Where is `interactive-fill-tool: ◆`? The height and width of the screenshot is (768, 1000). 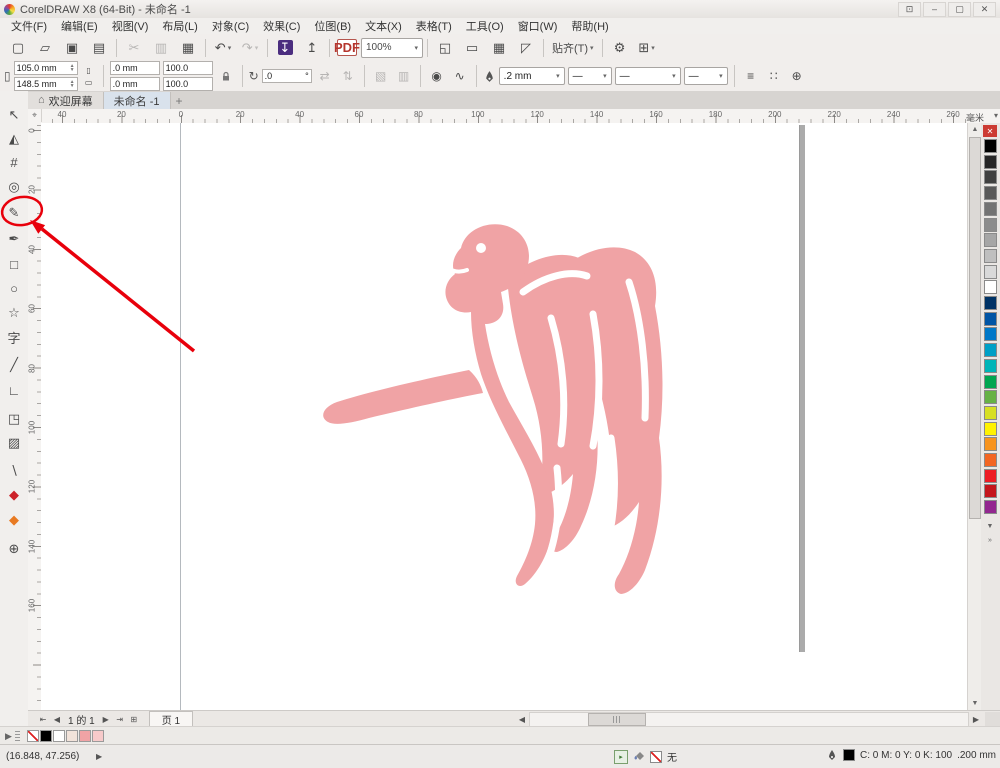 interactive-fill-tool: ◆ is located at coordinates (14, 494).